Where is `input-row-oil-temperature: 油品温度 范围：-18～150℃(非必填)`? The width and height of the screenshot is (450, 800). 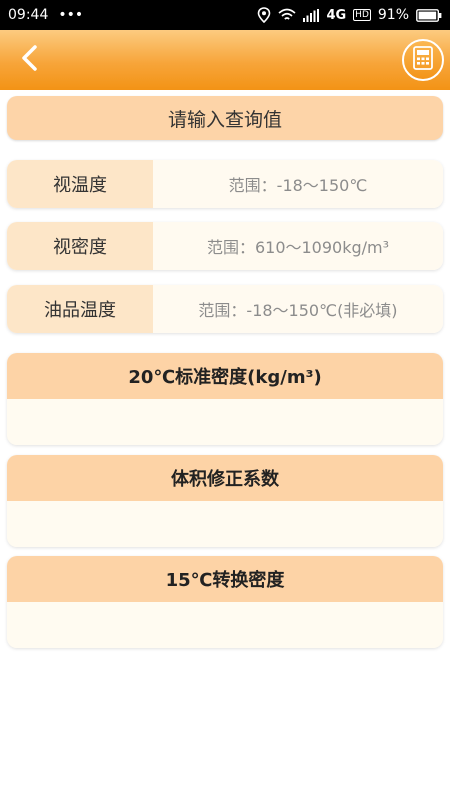
input-row-oil-temperature: 油品温度 范围：-18～150℃(非必填) is located at coordinates (225, 309).